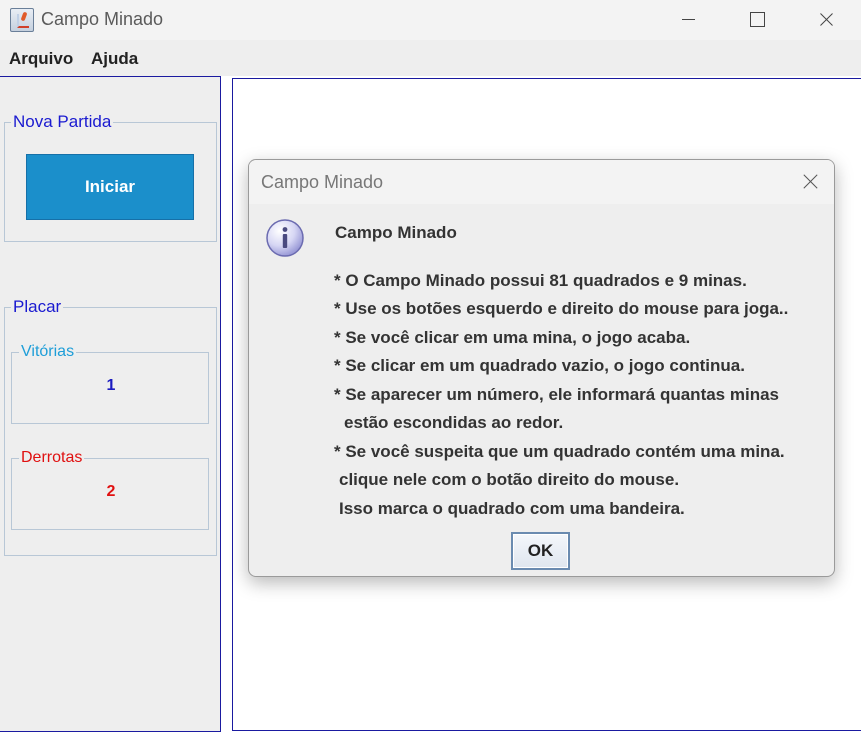 The width and height of the screenshot is (861, 732). I want to click on vitorias-label: Vitórias, so click(48, 352).